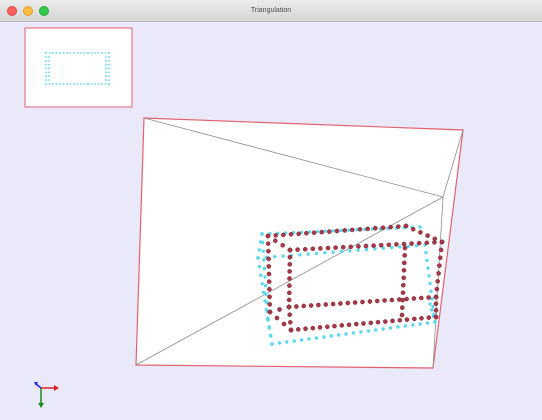 This screenshot has height=420, width=542. I want to click on title-bar: Triangulation, so click(271, 11).